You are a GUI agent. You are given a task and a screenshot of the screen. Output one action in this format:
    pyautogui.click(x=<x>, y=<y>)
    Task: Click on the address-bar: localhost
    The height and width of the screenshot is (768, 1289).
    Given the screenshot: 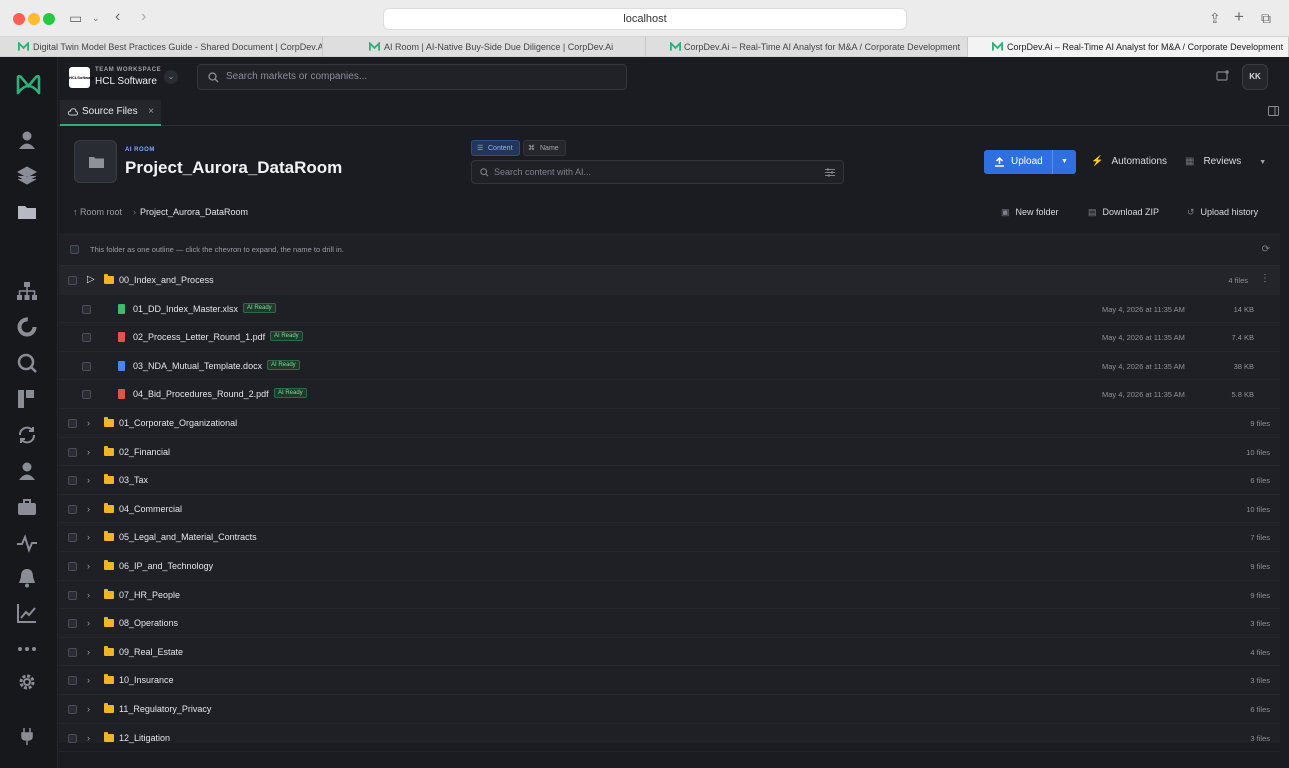 What is the action you would take?
    pyautogui.click(x=645, y=19)
    